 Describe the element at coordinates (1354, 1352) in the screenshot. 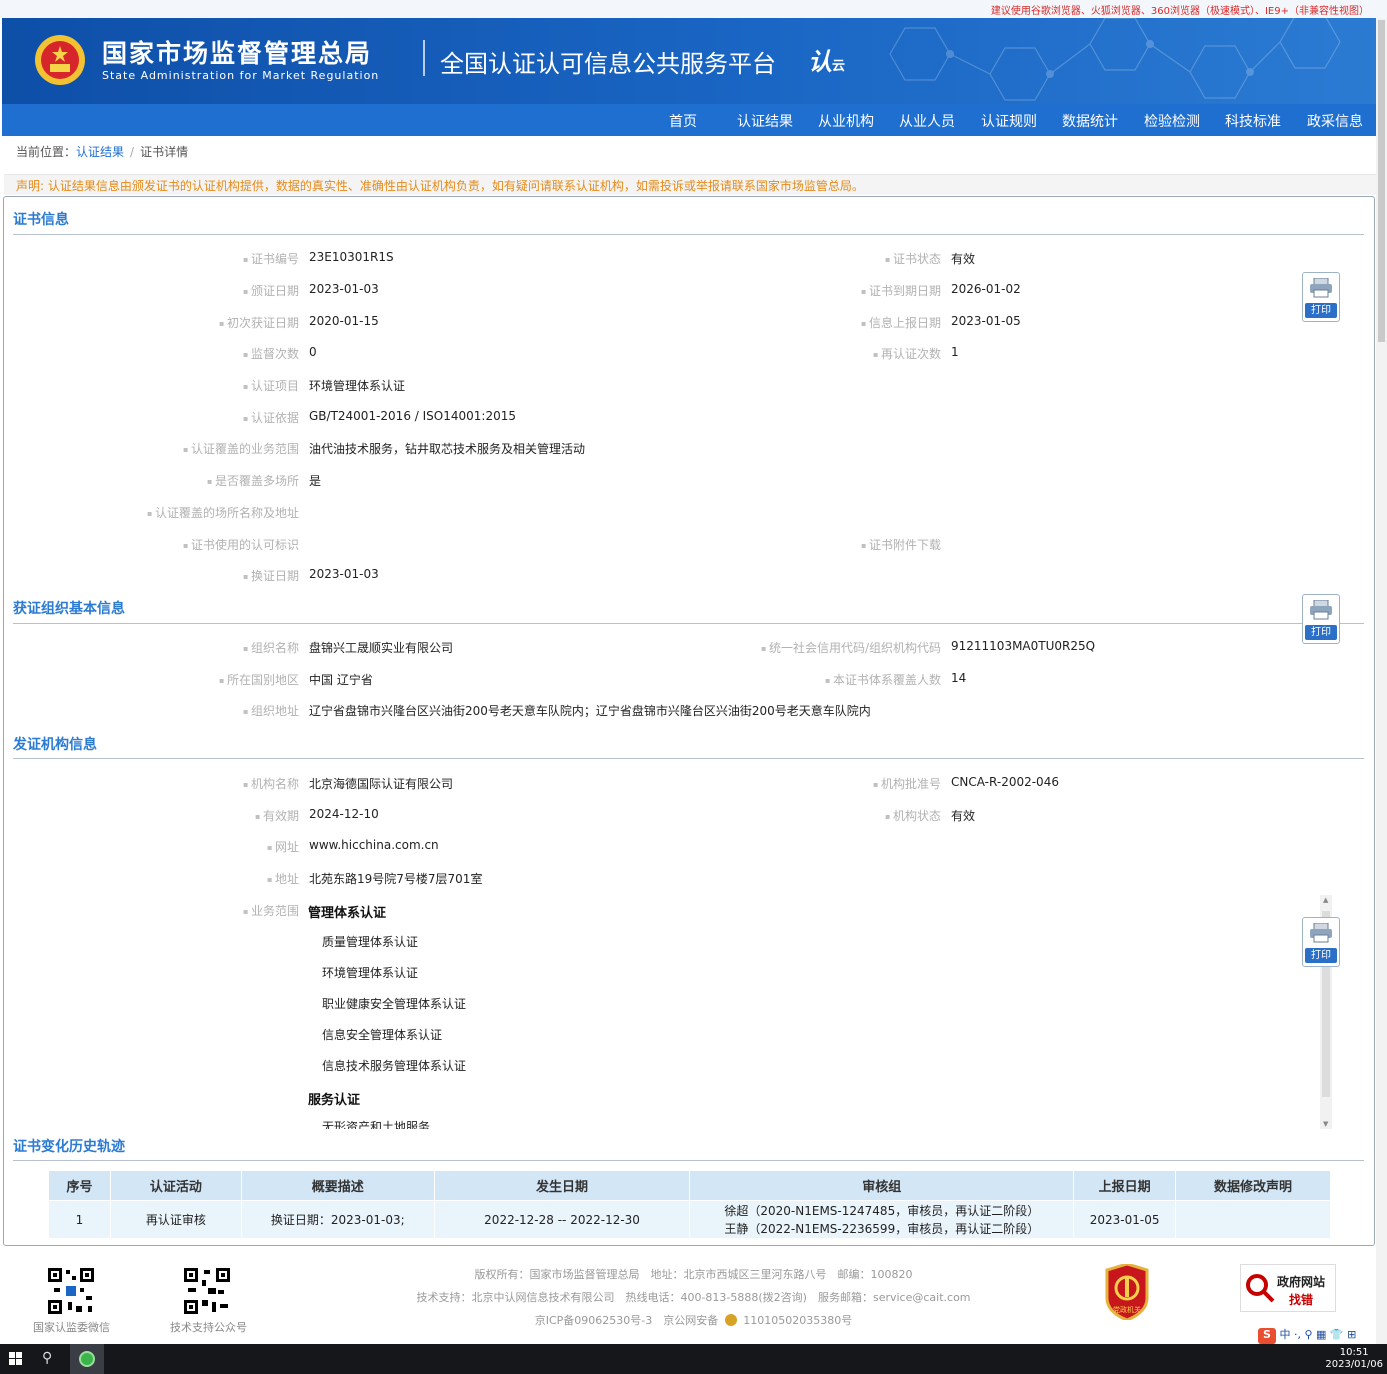

I see `clock-time: 10:51` at that location.